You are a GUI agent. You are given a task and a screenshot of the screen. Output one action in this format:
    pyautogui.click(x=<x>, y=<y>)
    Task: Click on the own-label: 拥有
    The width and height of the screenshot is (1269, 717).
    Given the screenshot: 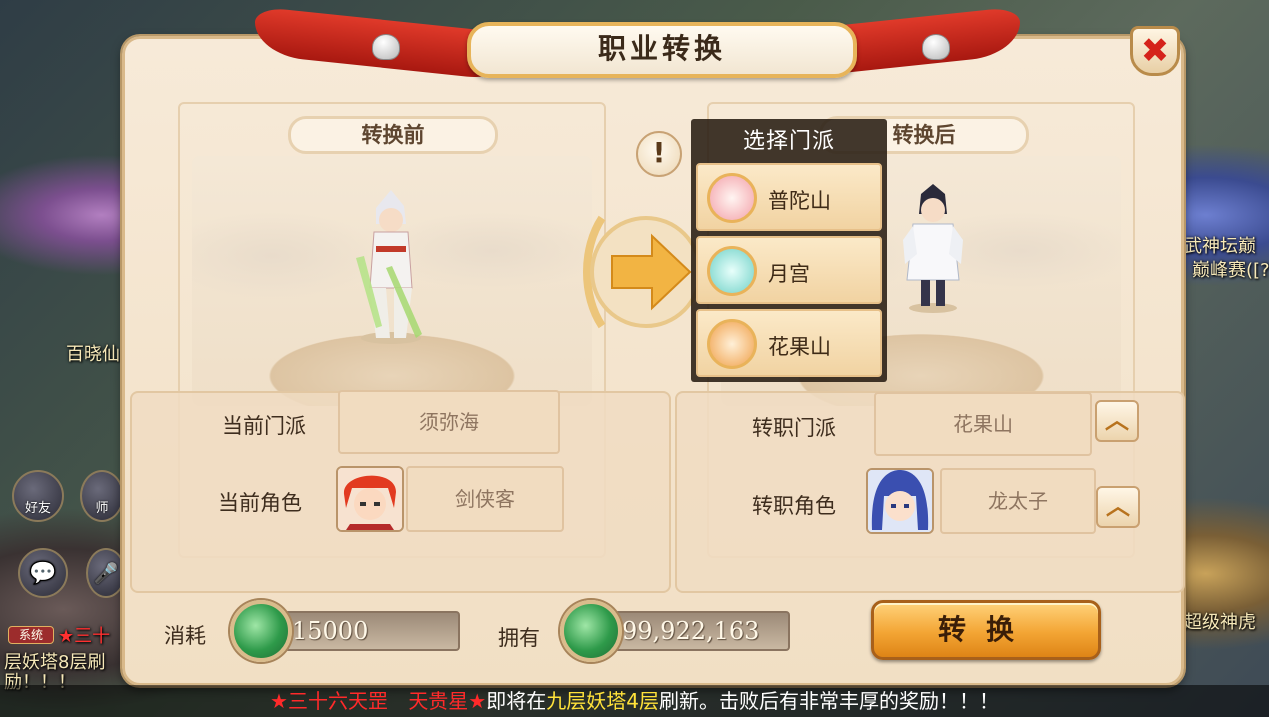 What is the action you would take?
    pyautogui.click(x=519, y=638)
    